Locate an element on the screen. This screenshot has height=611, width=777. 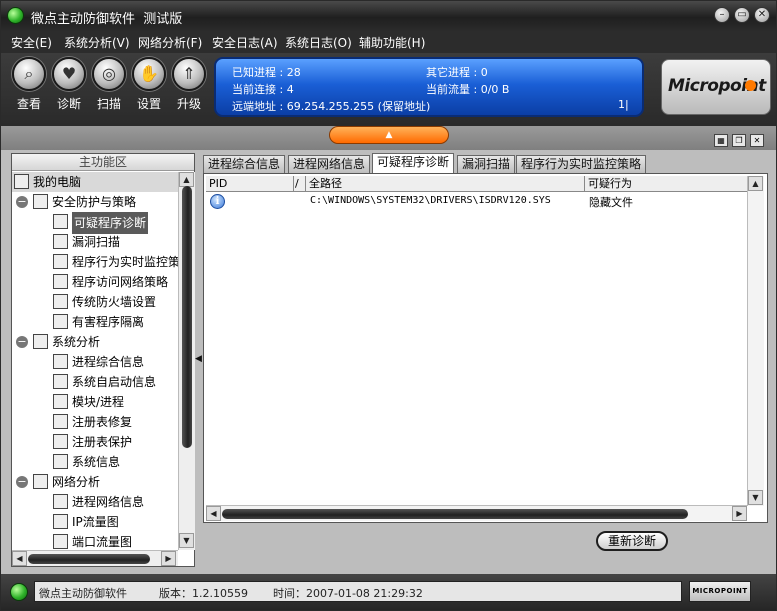
tree-item-label: 我的电脑 is located at coordinates (57, 182).